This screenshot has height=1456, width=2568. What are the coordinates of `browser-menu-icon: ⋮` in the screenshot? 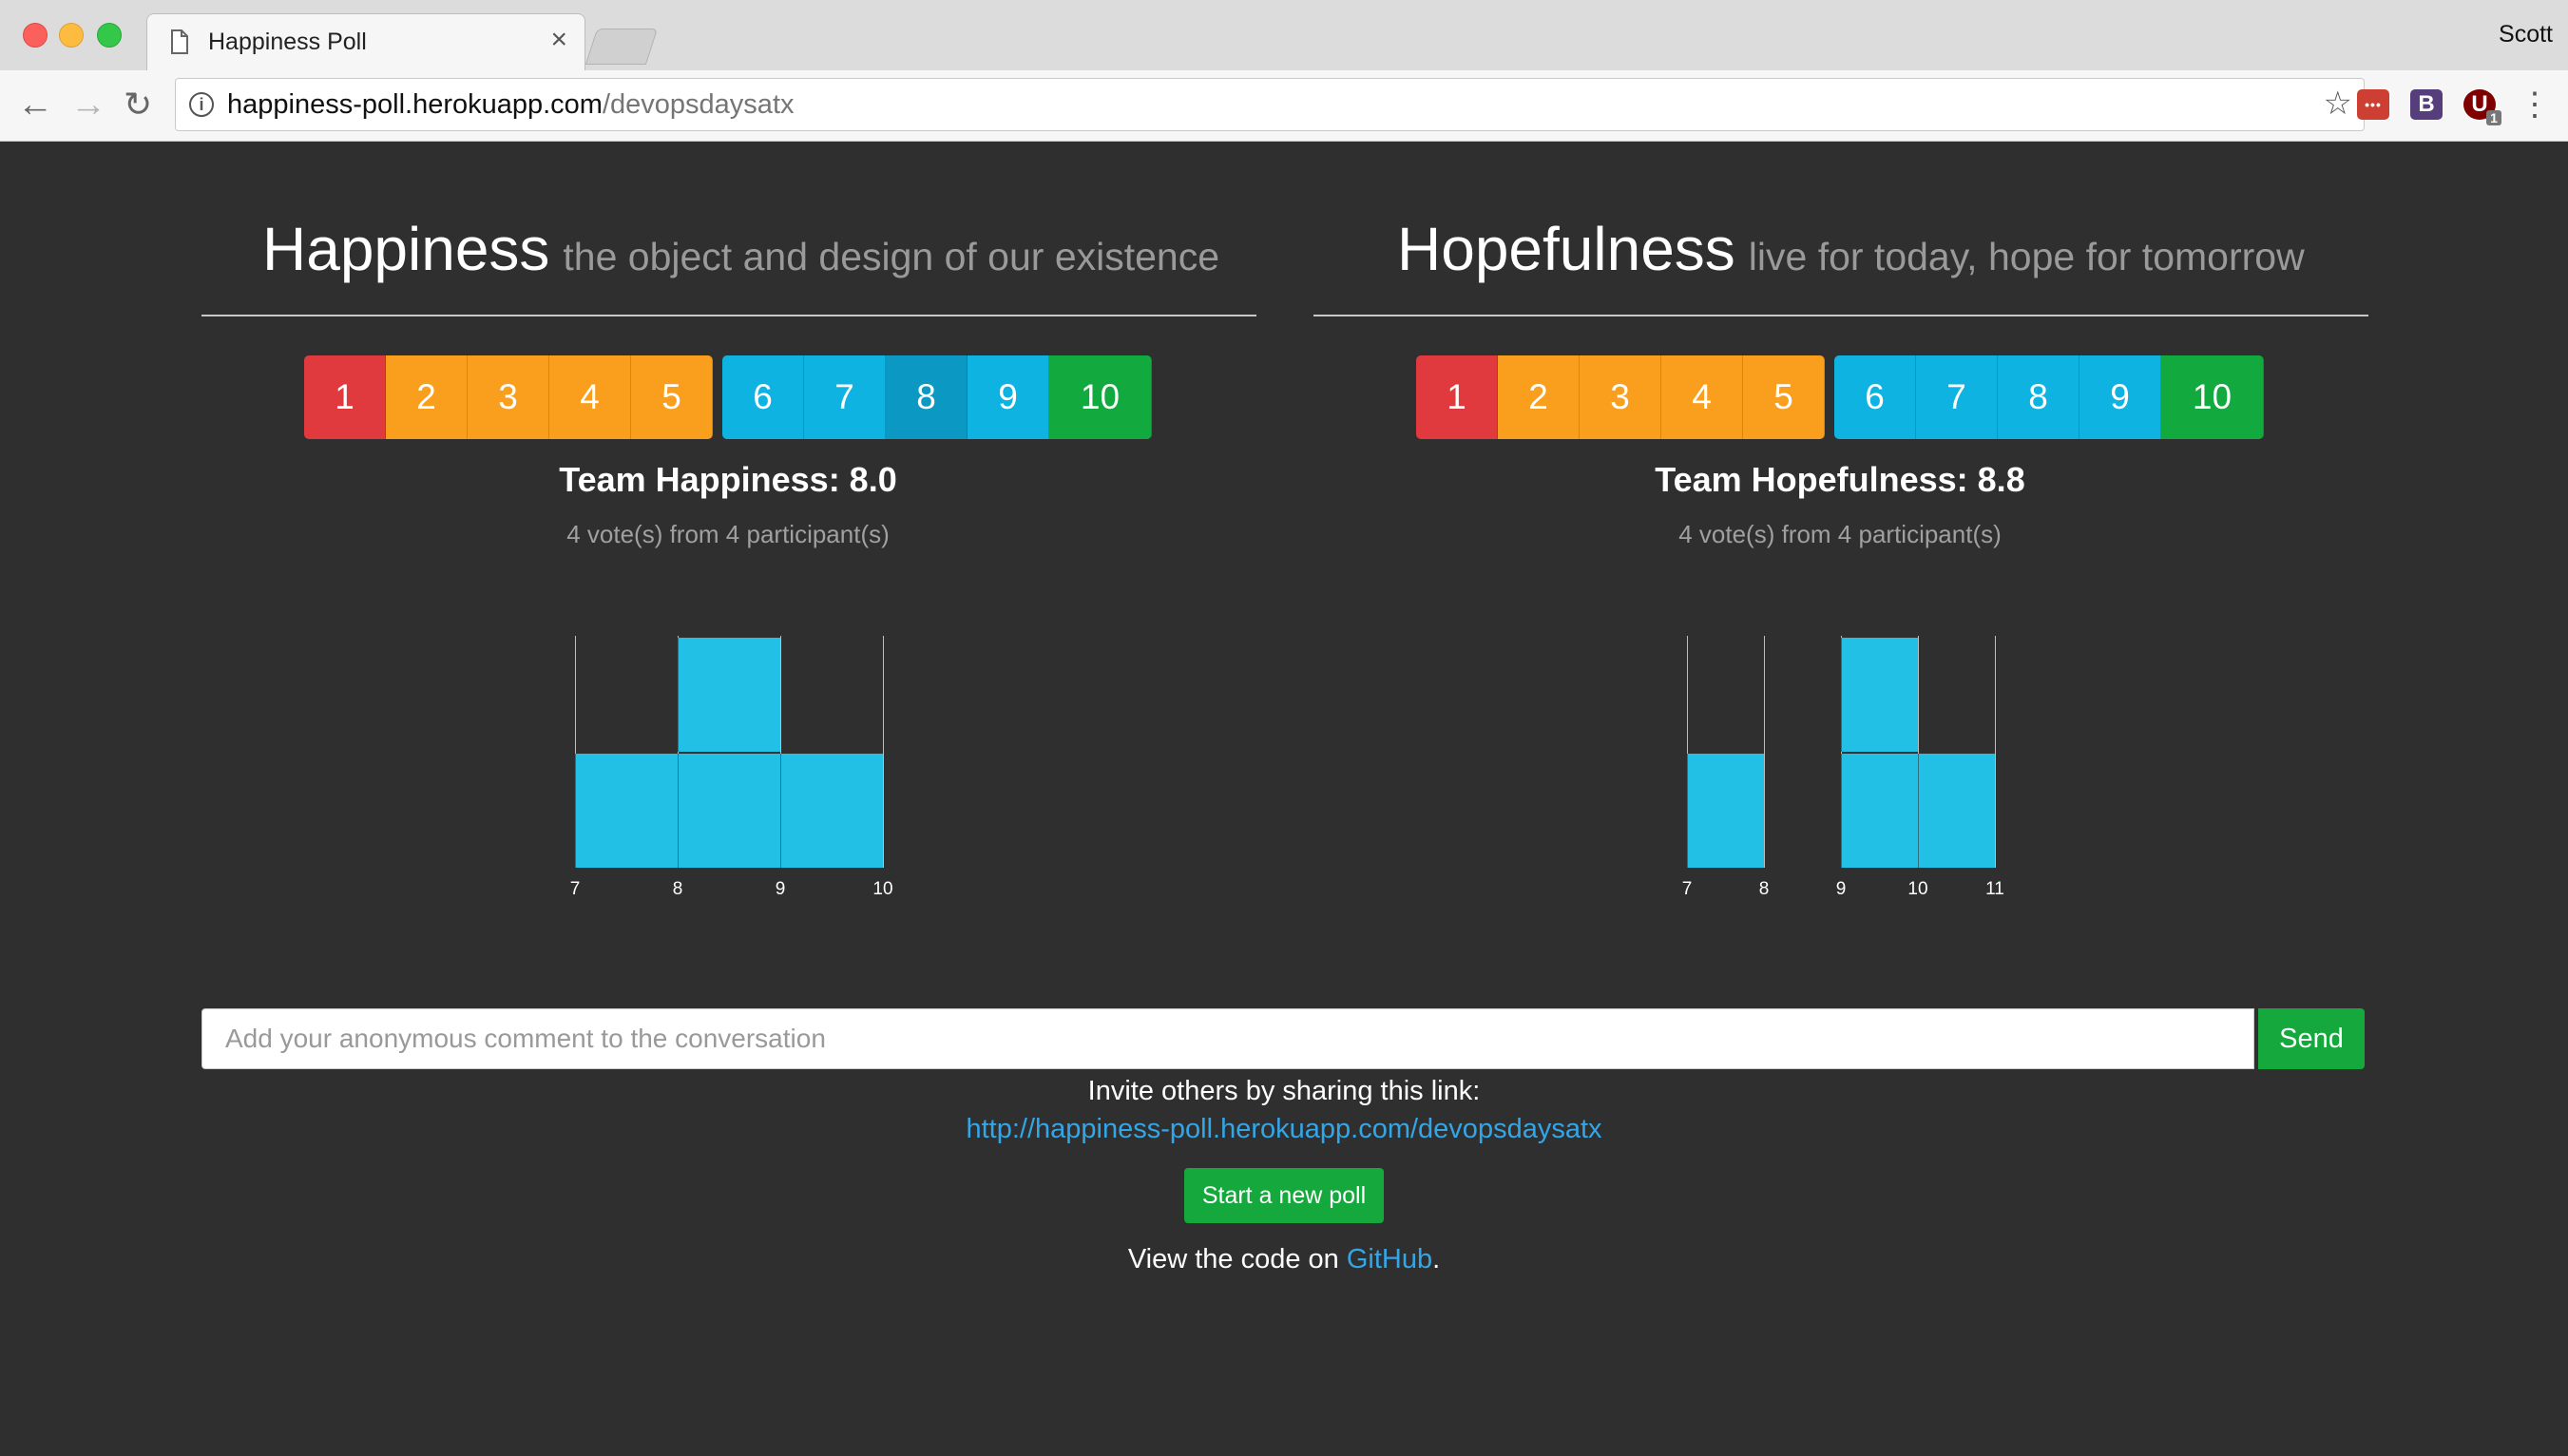 It's located at (2535, 105).